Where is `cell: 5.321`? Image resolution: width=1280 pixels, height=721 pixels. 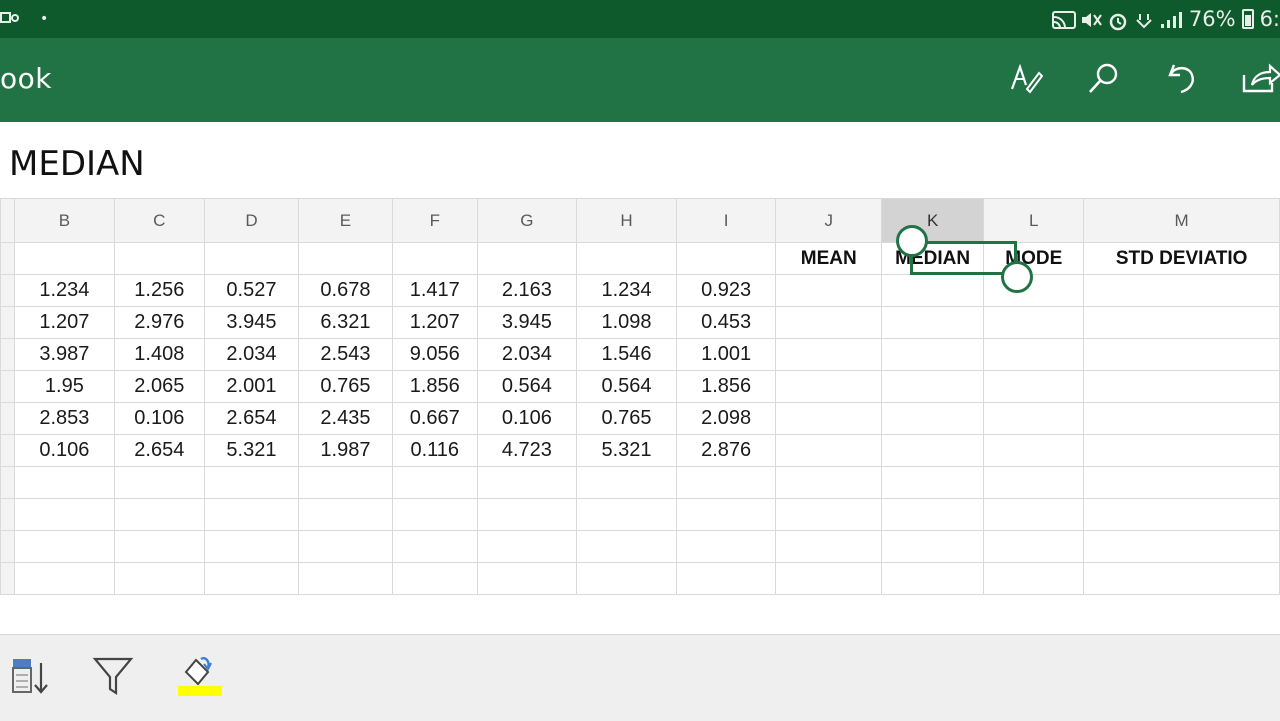
cell: 5.321 is located at coordinates (626, 450).